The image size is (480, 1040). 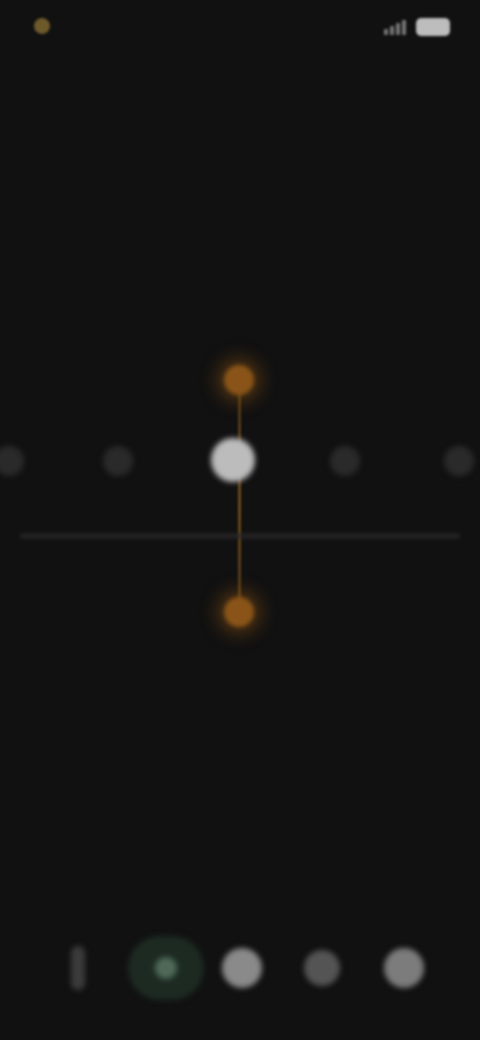 I want to click on preview-icon, so click(x=404, y=968).